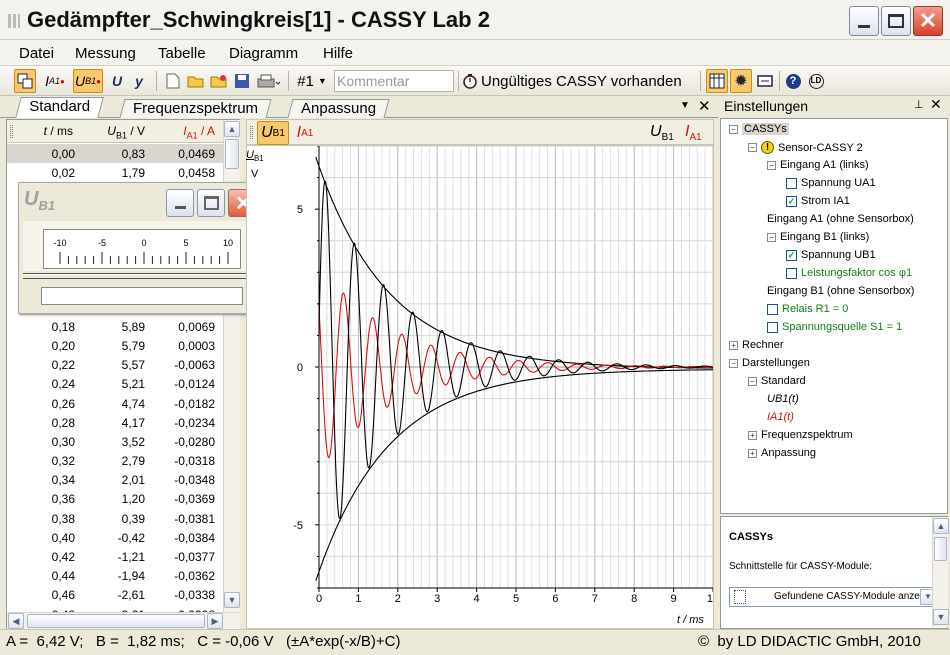 The height and width of the screenshot is (655, 950). Describe the element at coordinates (196, 81) in the screenshot. I see `open-folder-button` at that location.